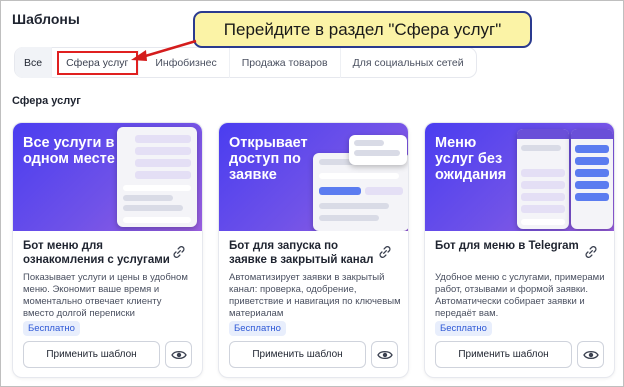 The width and height of the screenshot is (624, 387). What do you see at coordinates (471, 159) in the screenshot?
I see `banner-text: Меню услуг без ожидания` at bounding box center [471, 159].